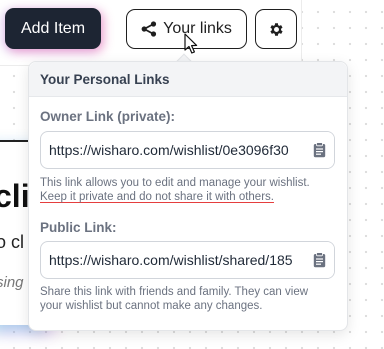 This screenshot has height=349, width=384. Describe the element at coordinates (15, 196) in the screenshot. I see `background-heading: cli` at that location.